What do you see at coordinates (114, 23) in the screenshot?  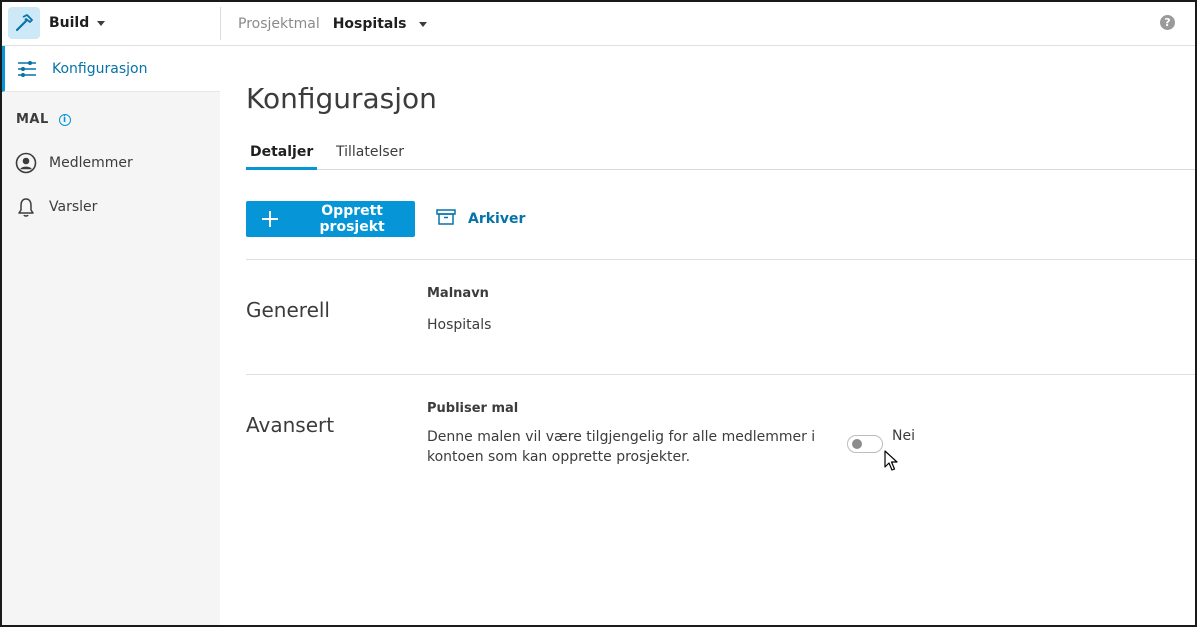 I see `app-switcher: Build` at bounding box center [114, 23].